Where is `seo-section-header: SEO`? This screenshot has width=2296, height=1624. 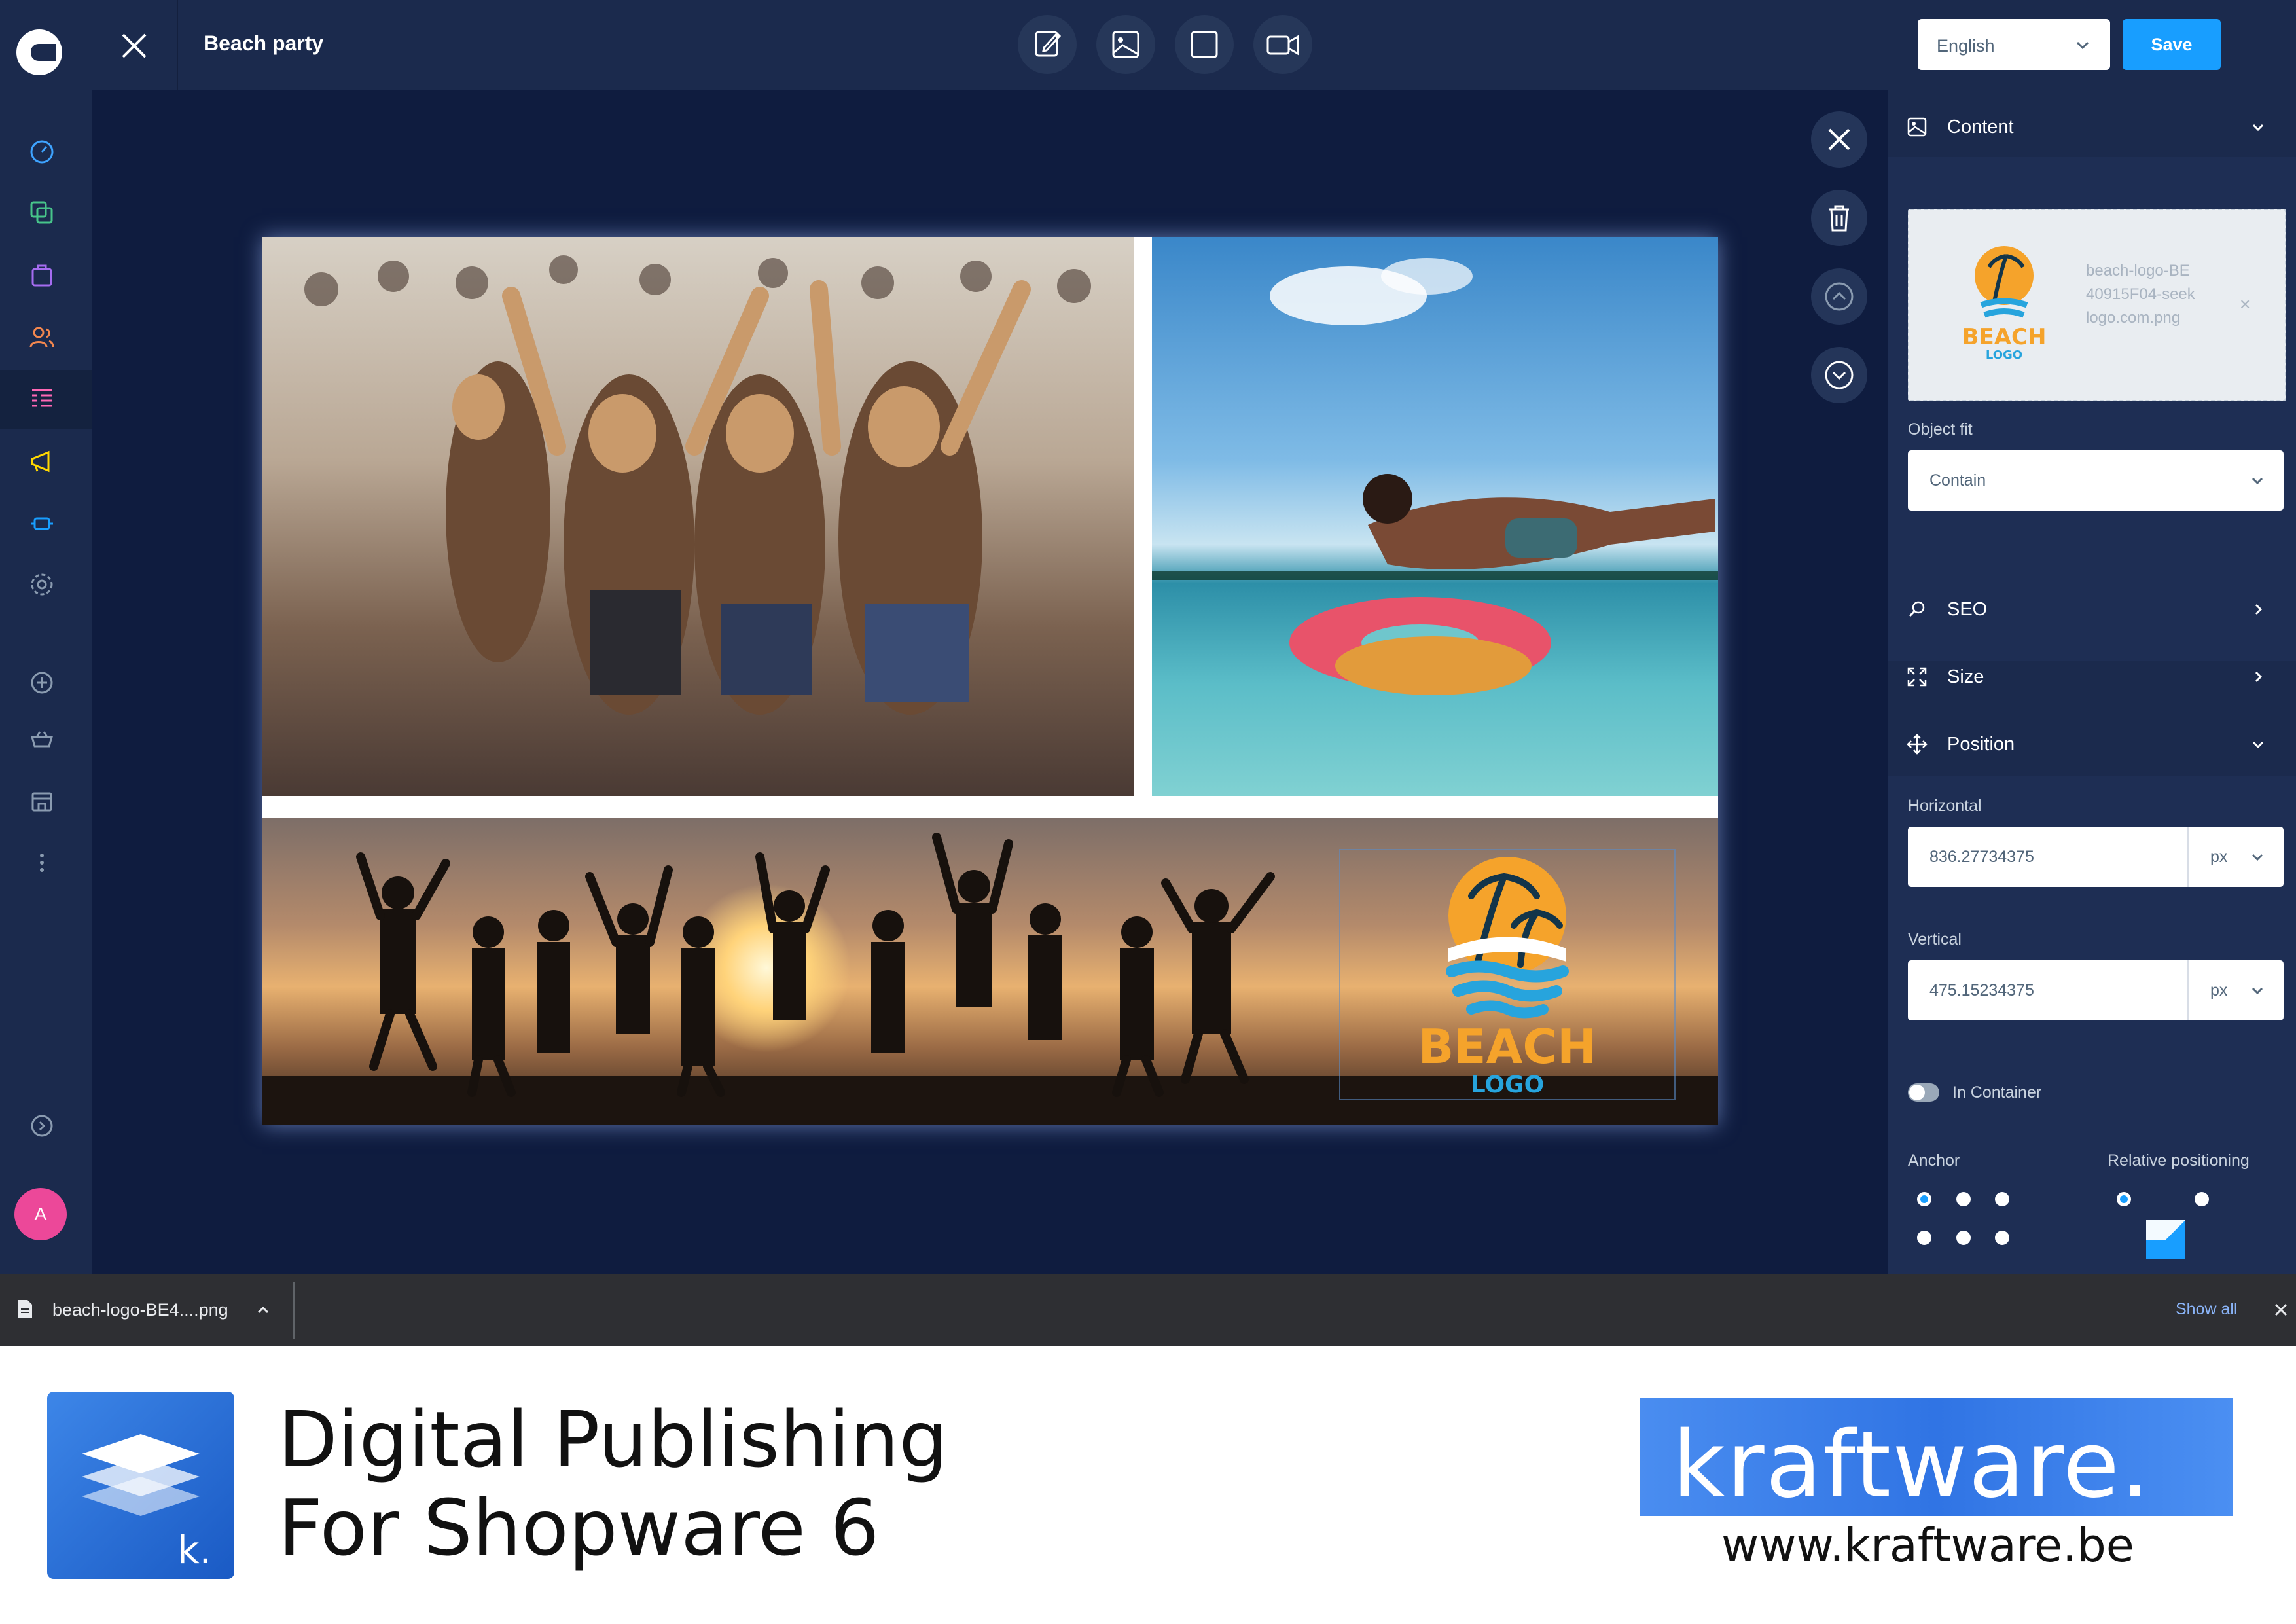 seo-section-header: SEO is located at coordinates (2090, 610).